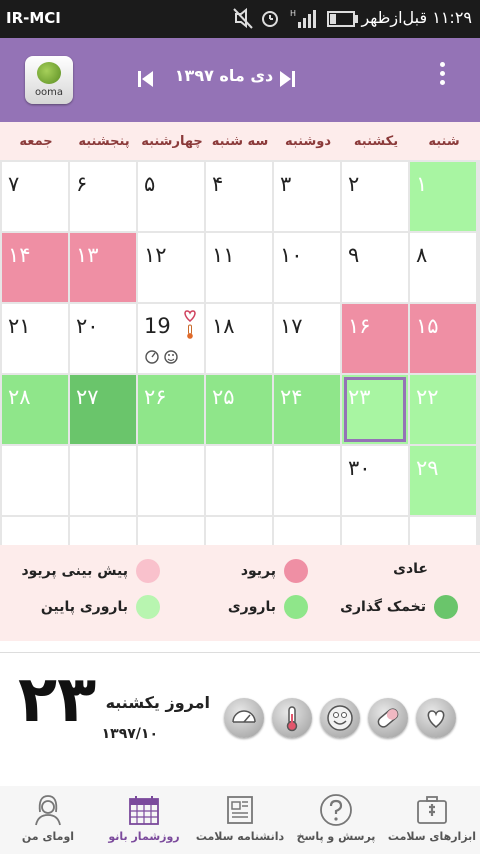 The height and width of the screenshot is (854, 480). I want to click on calendar-day-cell: ۱۸, so click(239, 338).